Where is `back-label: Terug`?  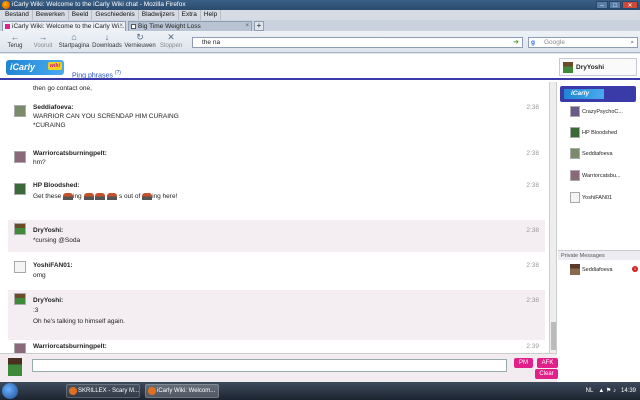
back-label: Terug is located at coordinates (15, 46).